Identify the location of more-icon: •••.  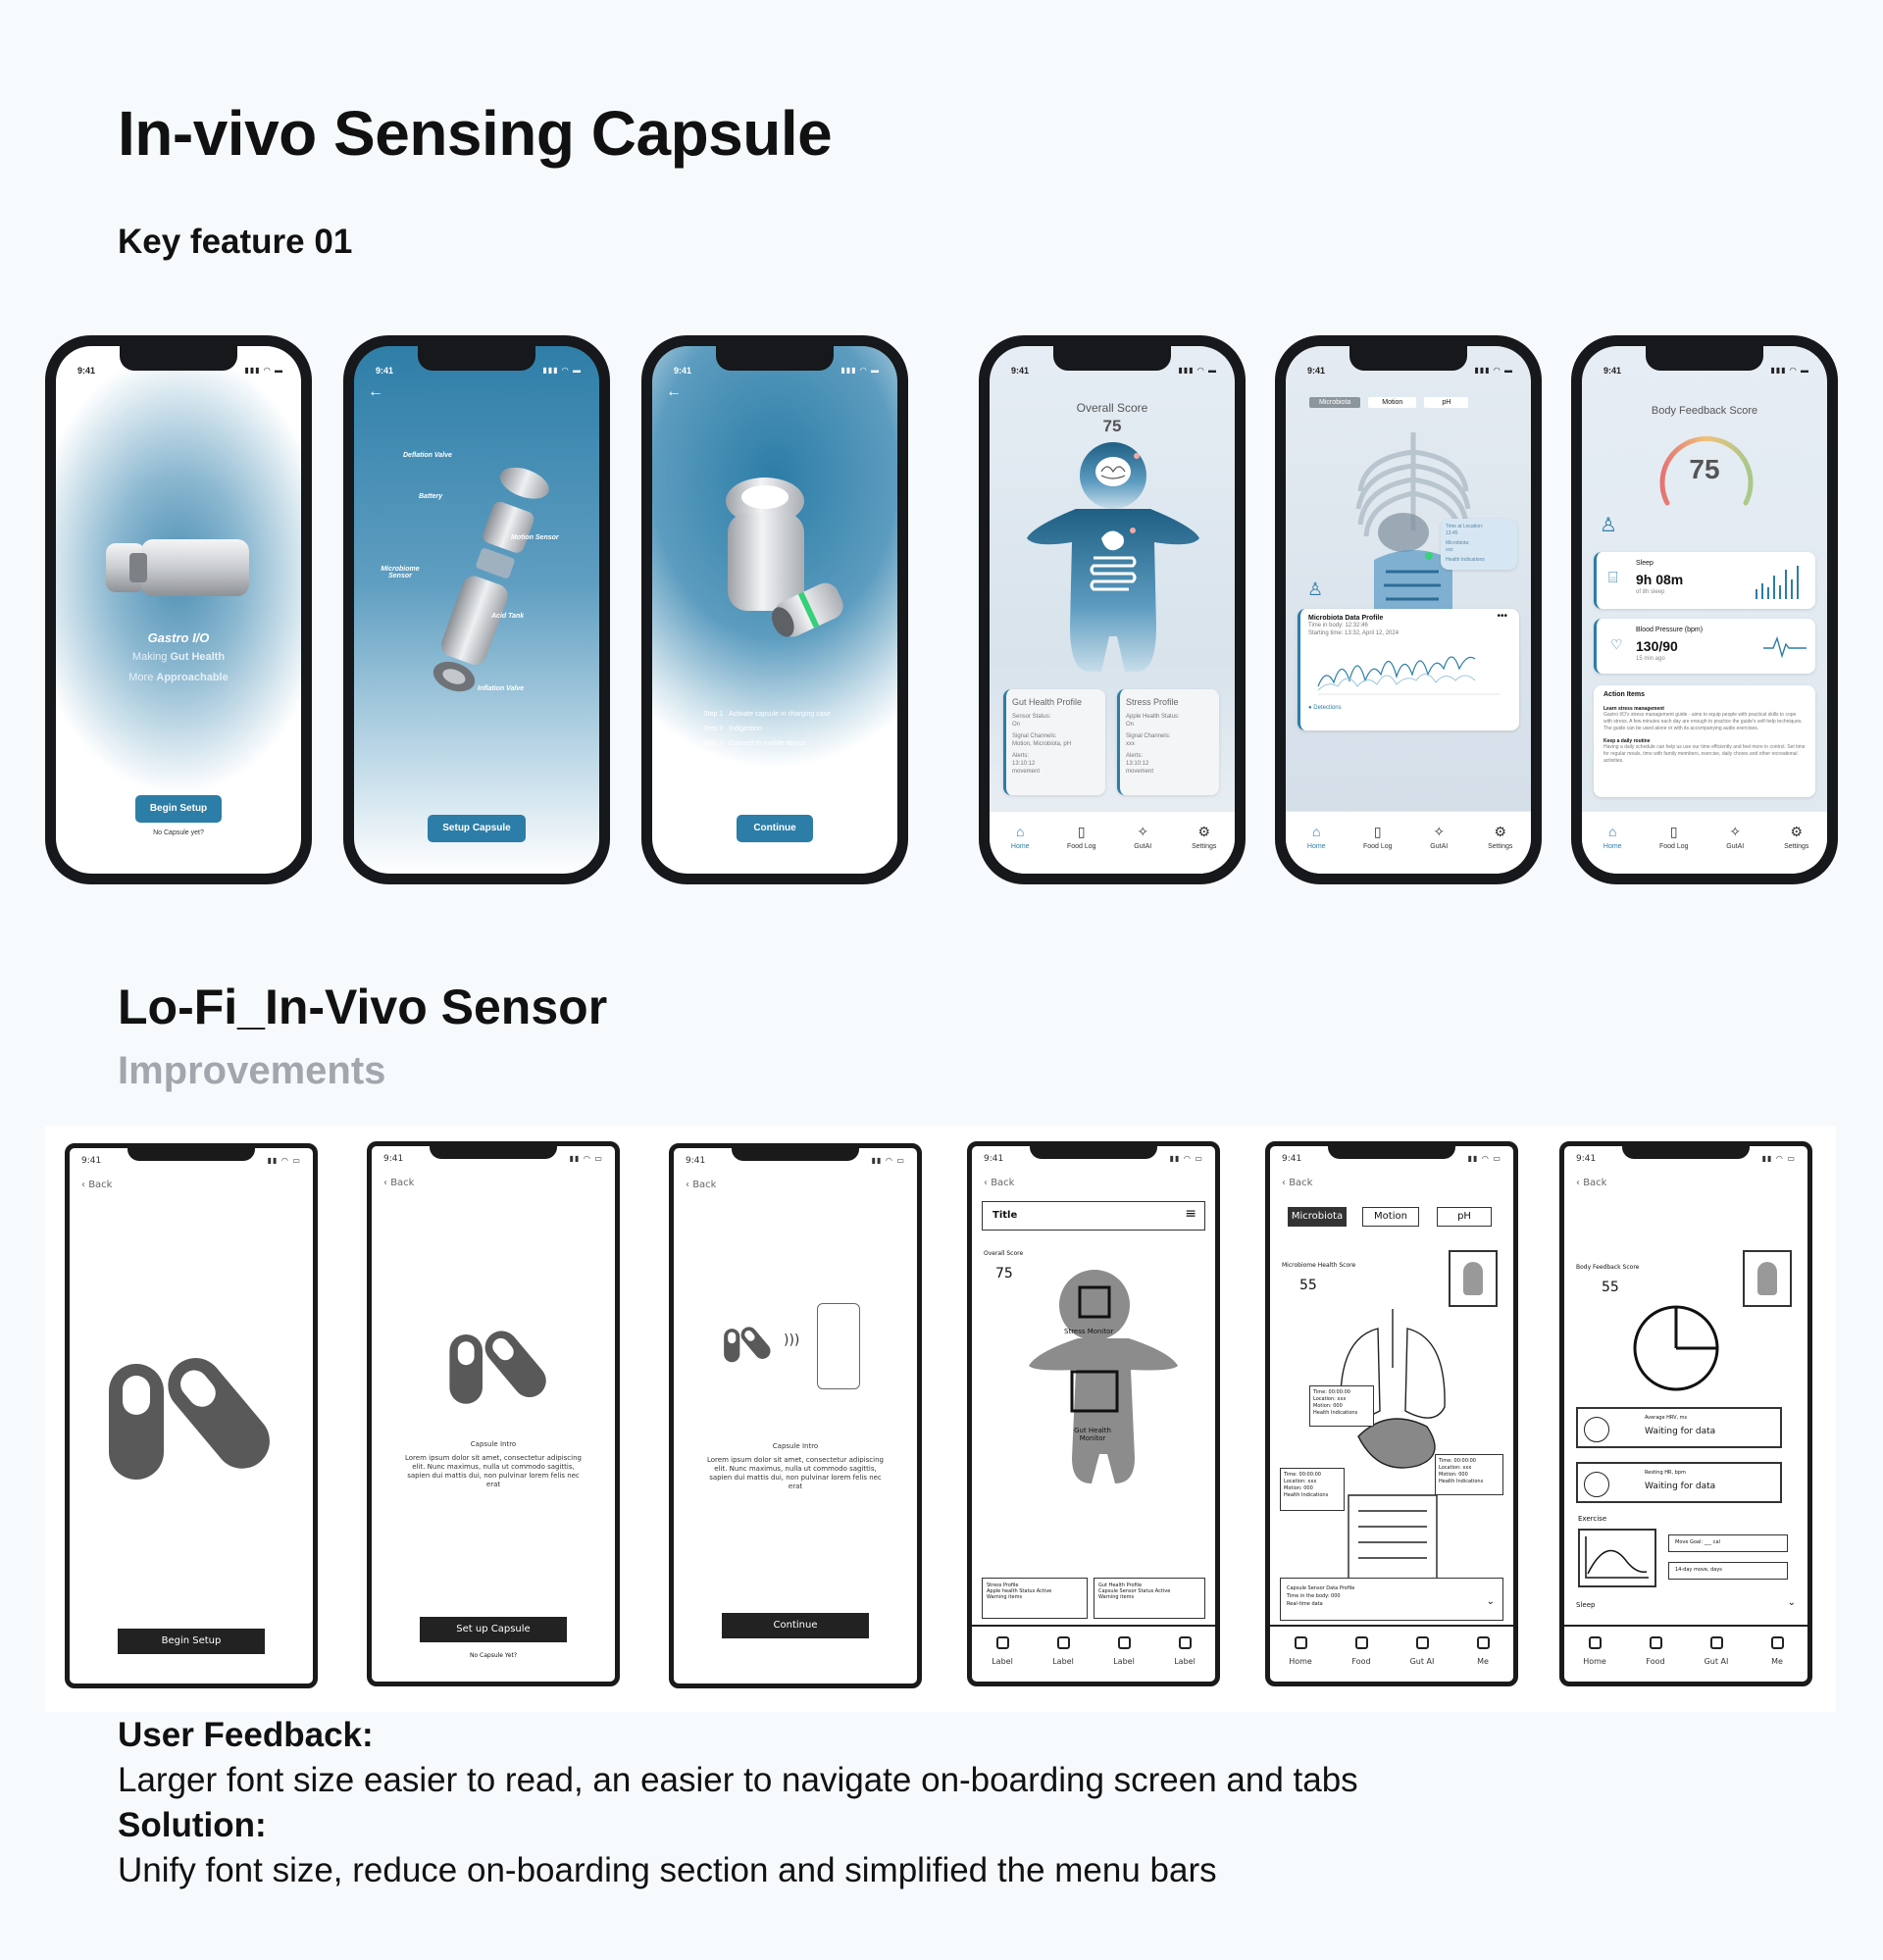
(1502, 617).